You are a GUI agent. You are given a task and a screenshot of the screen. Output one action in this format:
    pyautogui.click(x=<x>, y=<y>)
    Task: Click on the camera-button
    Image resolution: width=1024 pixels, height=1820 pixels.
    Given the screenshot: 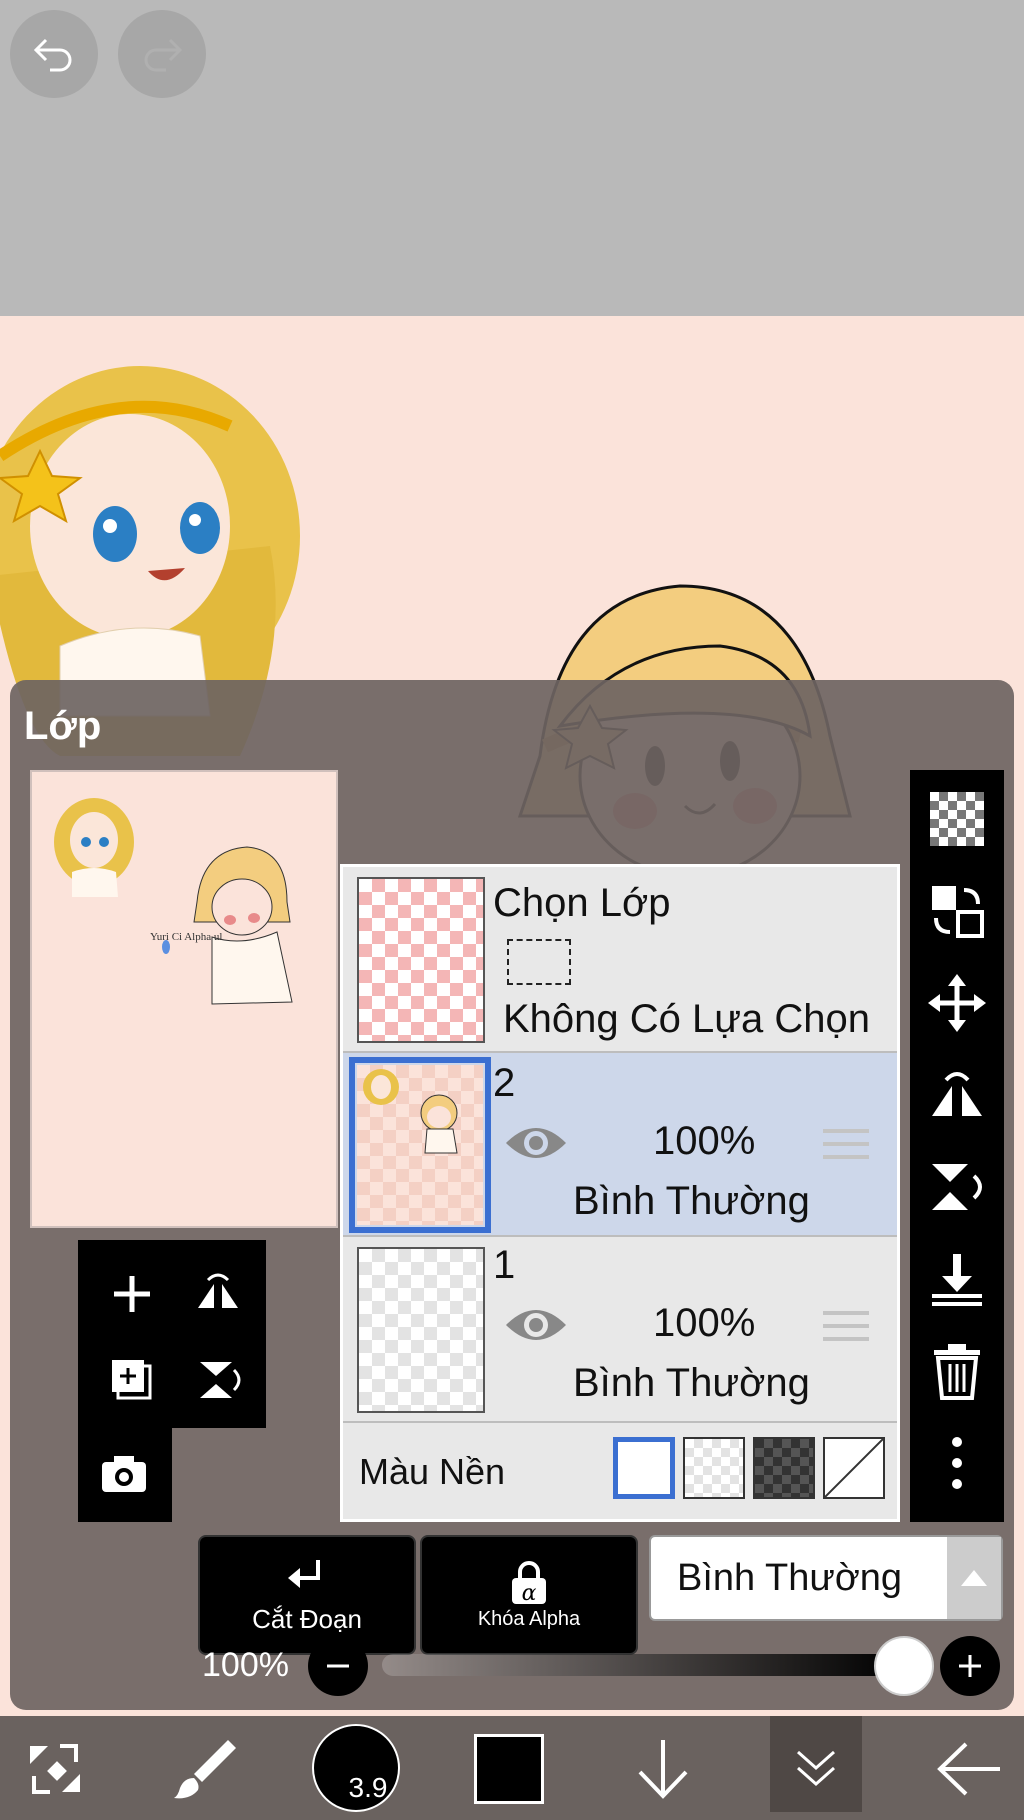 What is the action you would take?
    pyautogui.click(x=124, y=1474)
    